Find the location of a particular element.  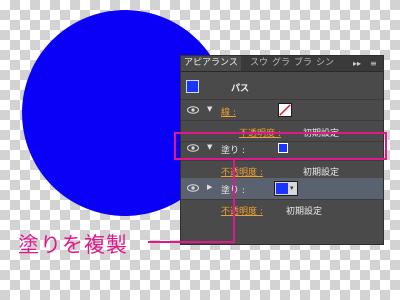

stroke-row: ▼ 線 : is located at coordinates (282, 110).